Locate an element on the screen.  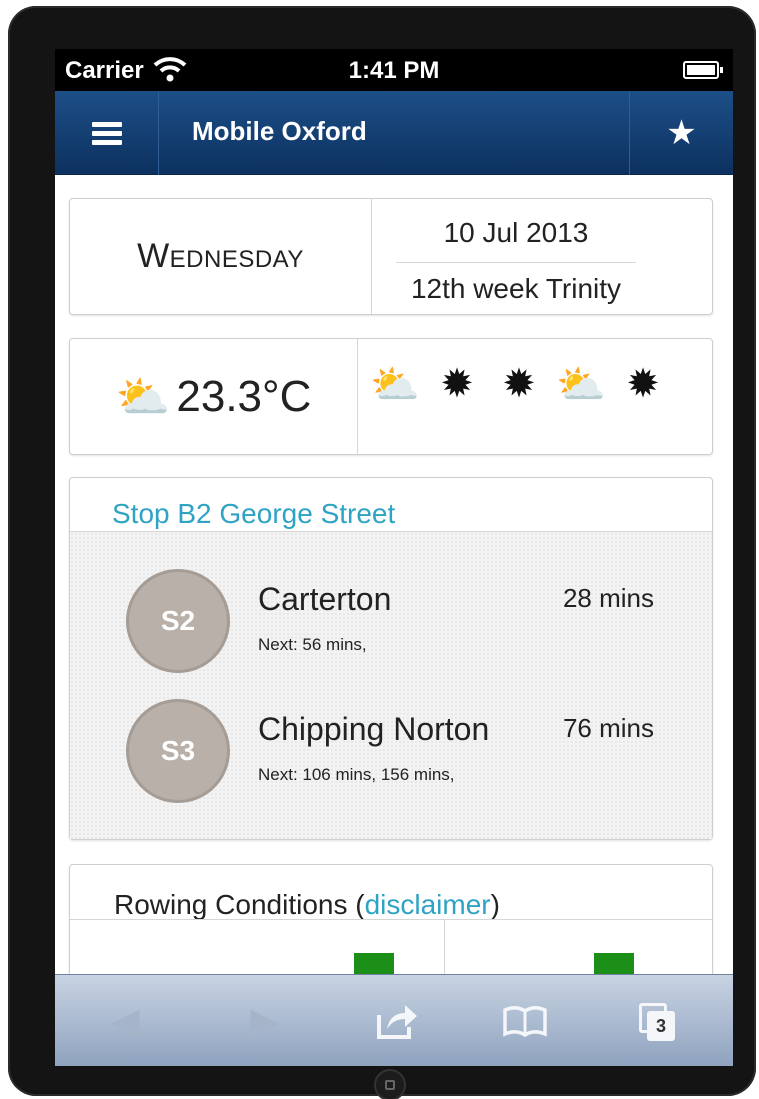
status-time: 1:41 PM is located at coordinates (394, 70).